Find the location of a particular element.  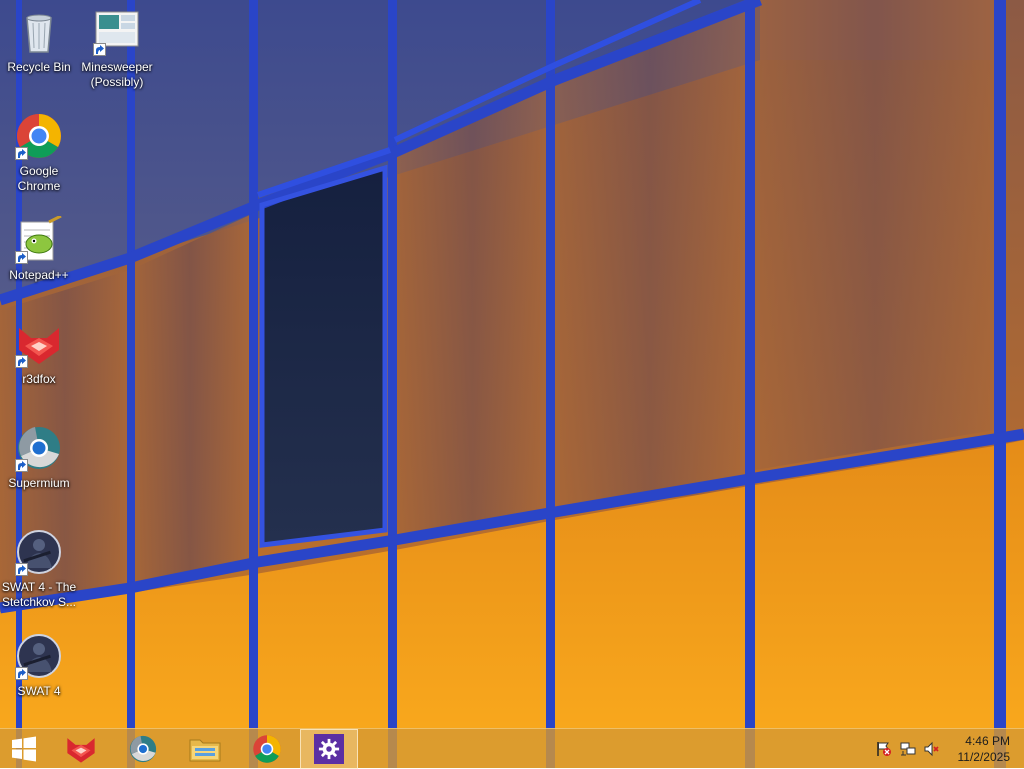

desktop-icon-label: Minesweeper (Possibly) is located at coordinates (117, 74).